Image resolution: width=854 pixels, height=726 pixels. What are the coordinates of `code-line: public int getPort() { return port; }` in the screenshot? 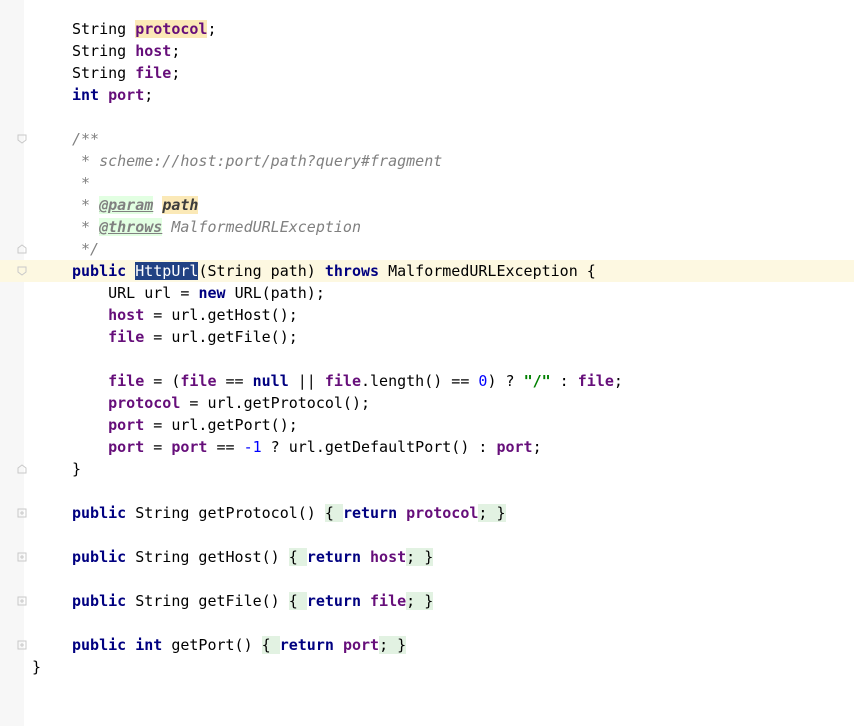 It's located at (427, 645).